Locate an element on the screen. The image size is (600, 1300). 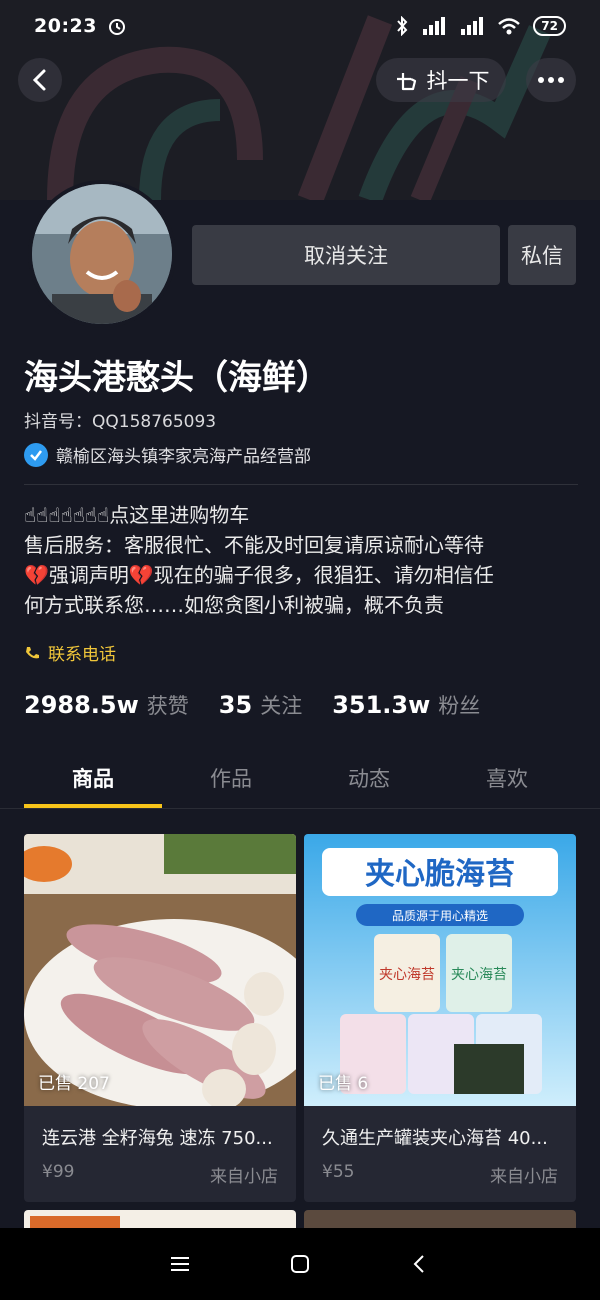
profile-name: 海头港憨头（海鲜） is located at coordinates (177, 378).